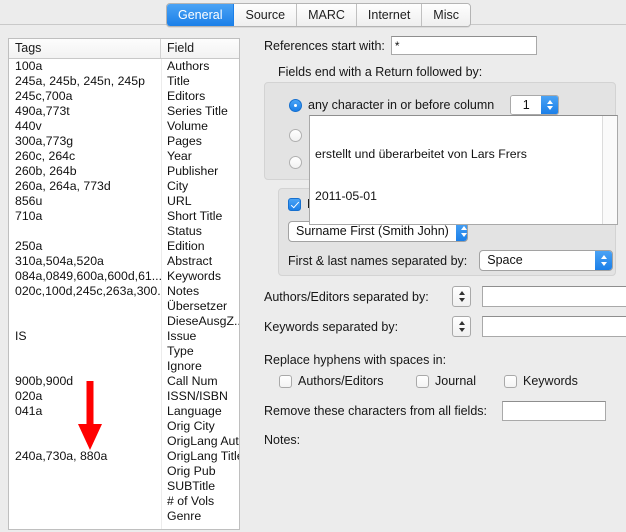 The image size is (626, 532). Describe the element at coordinates (546, 260) in the screenshot. I see `first-last-separator-dropdown: Space` at that location.